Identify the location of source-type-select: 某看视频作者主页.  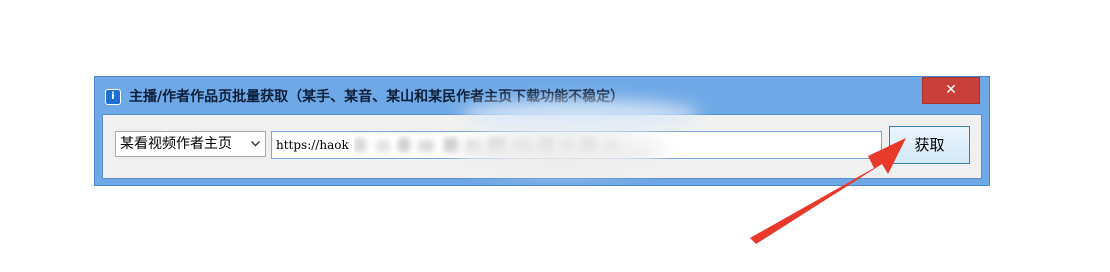
(190, 144).